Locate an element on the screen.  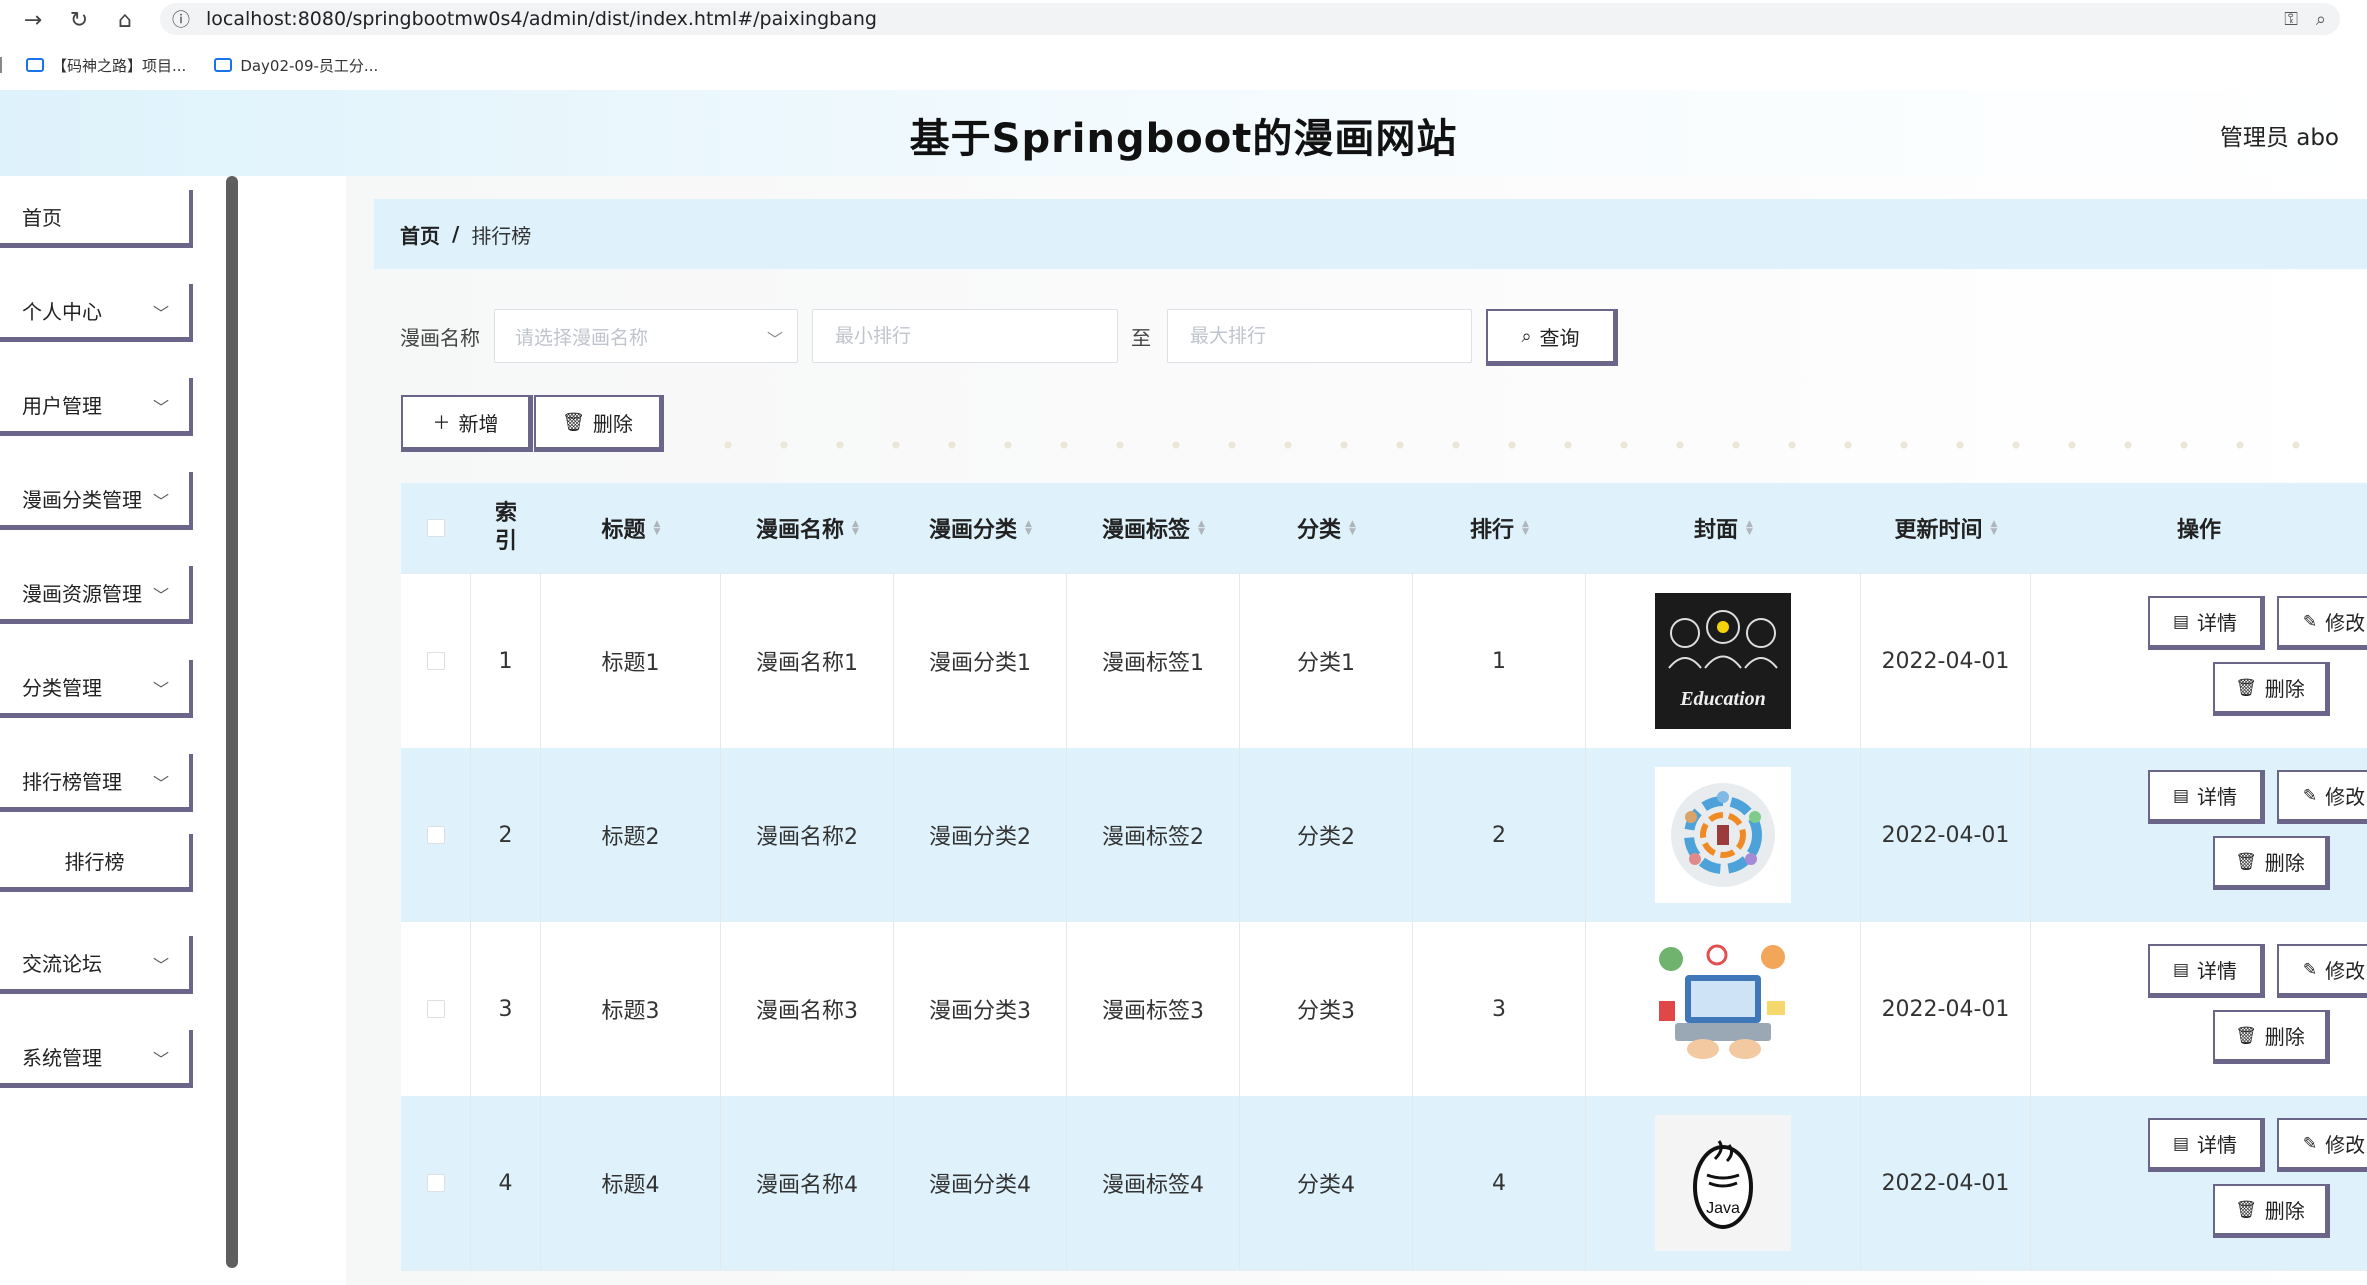
sidebar-item-class-management: 分类管理 ﹀ is located at coordinates (96, 689).